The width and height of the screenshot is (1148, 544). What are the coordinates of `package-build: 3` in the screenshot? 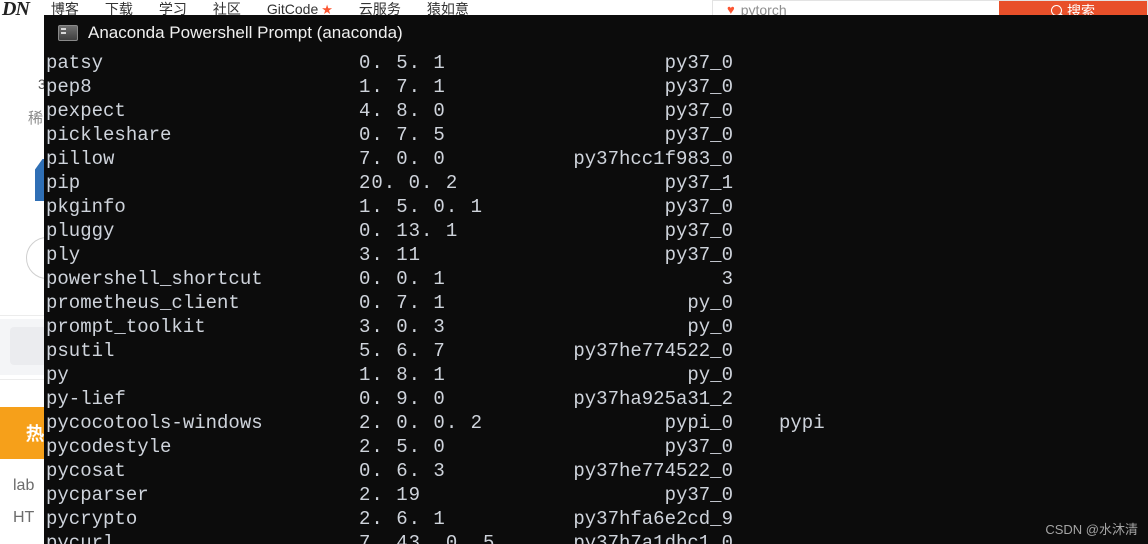 It's located at (727, 279).